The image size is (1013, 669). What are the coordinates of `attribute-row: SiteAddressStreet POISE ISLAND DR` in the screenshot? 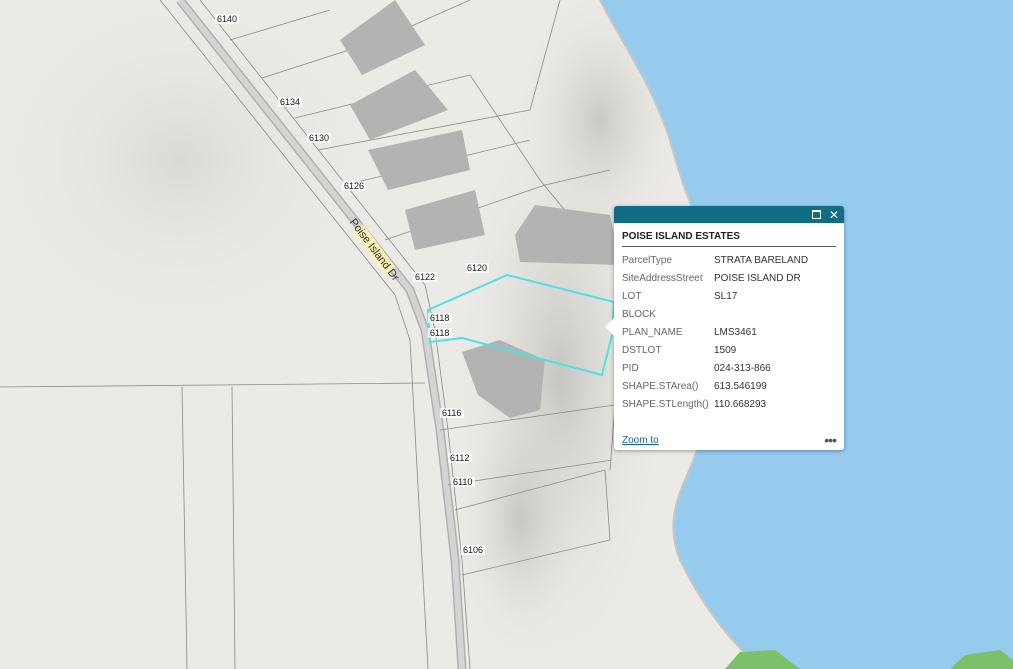 It's located at (715, 278).